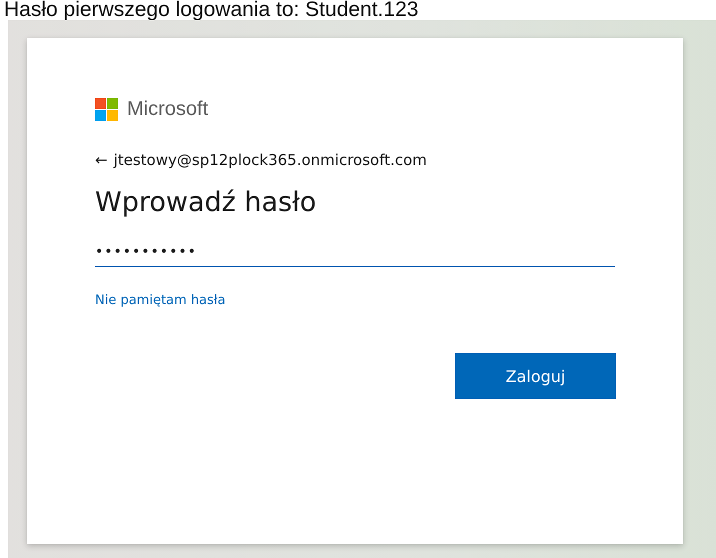 The image size is (716, 558). What do you see at coordinates (535, 376) in the screenshot?
I see `sign-in-button: Zaloguj` at bounding box center [535, 376].